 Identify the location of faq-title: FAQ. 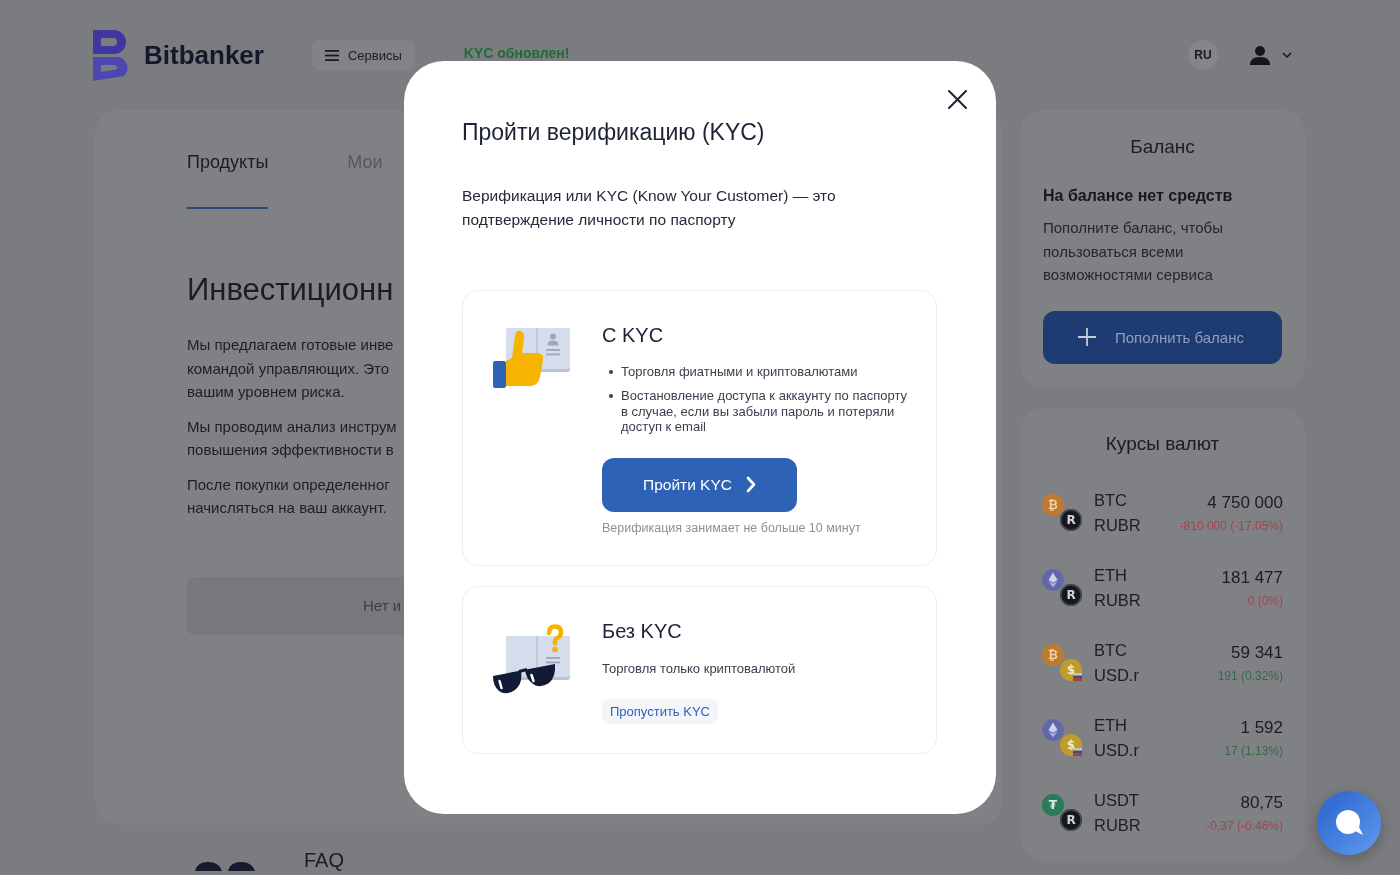
(324, 860).